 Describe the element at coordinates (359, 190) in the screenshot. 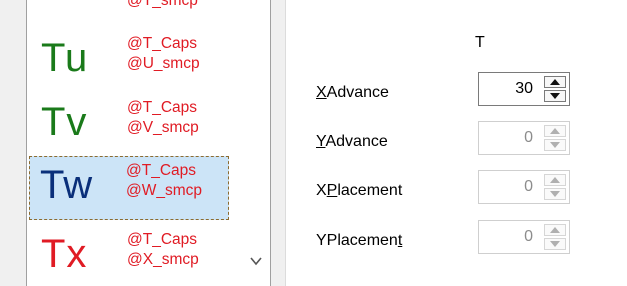

I see `xplacement-label: XPlacement` at that location.